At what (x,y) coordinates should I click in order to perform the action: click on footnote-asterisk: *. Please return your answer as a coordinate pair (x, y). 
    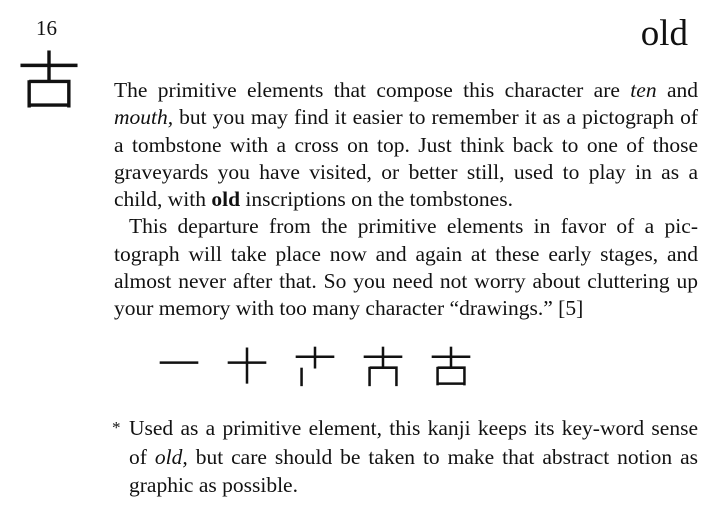
    Looking at the image, I should click on (116, 427).